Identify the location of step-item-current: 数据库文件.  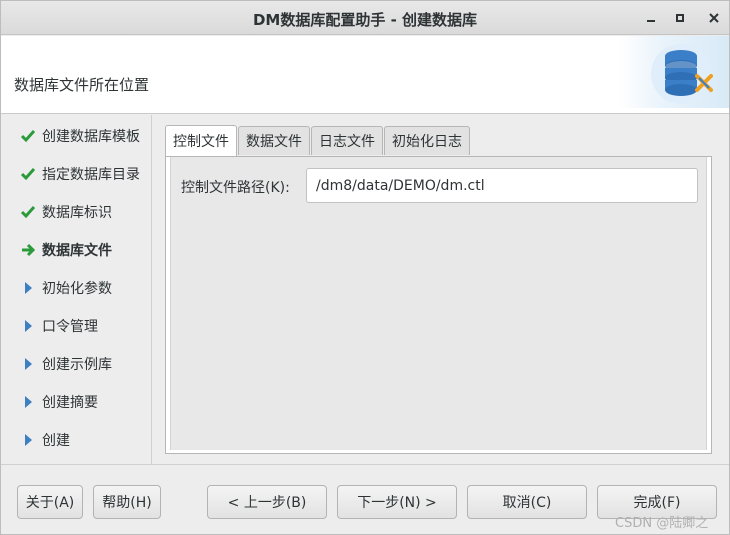
(66, 250).